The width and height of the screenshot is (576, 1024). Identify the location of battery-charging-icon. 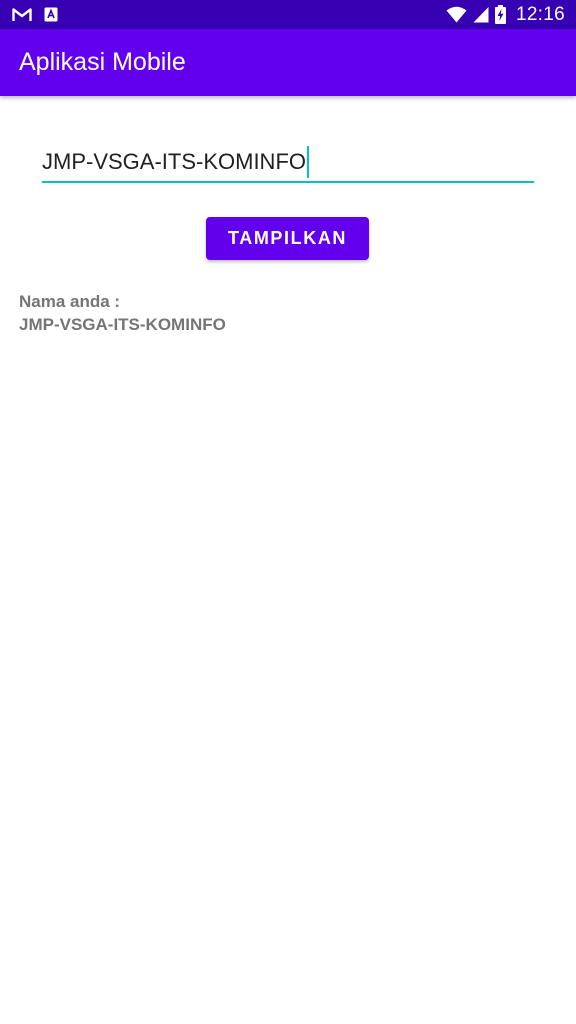
(500, 14).